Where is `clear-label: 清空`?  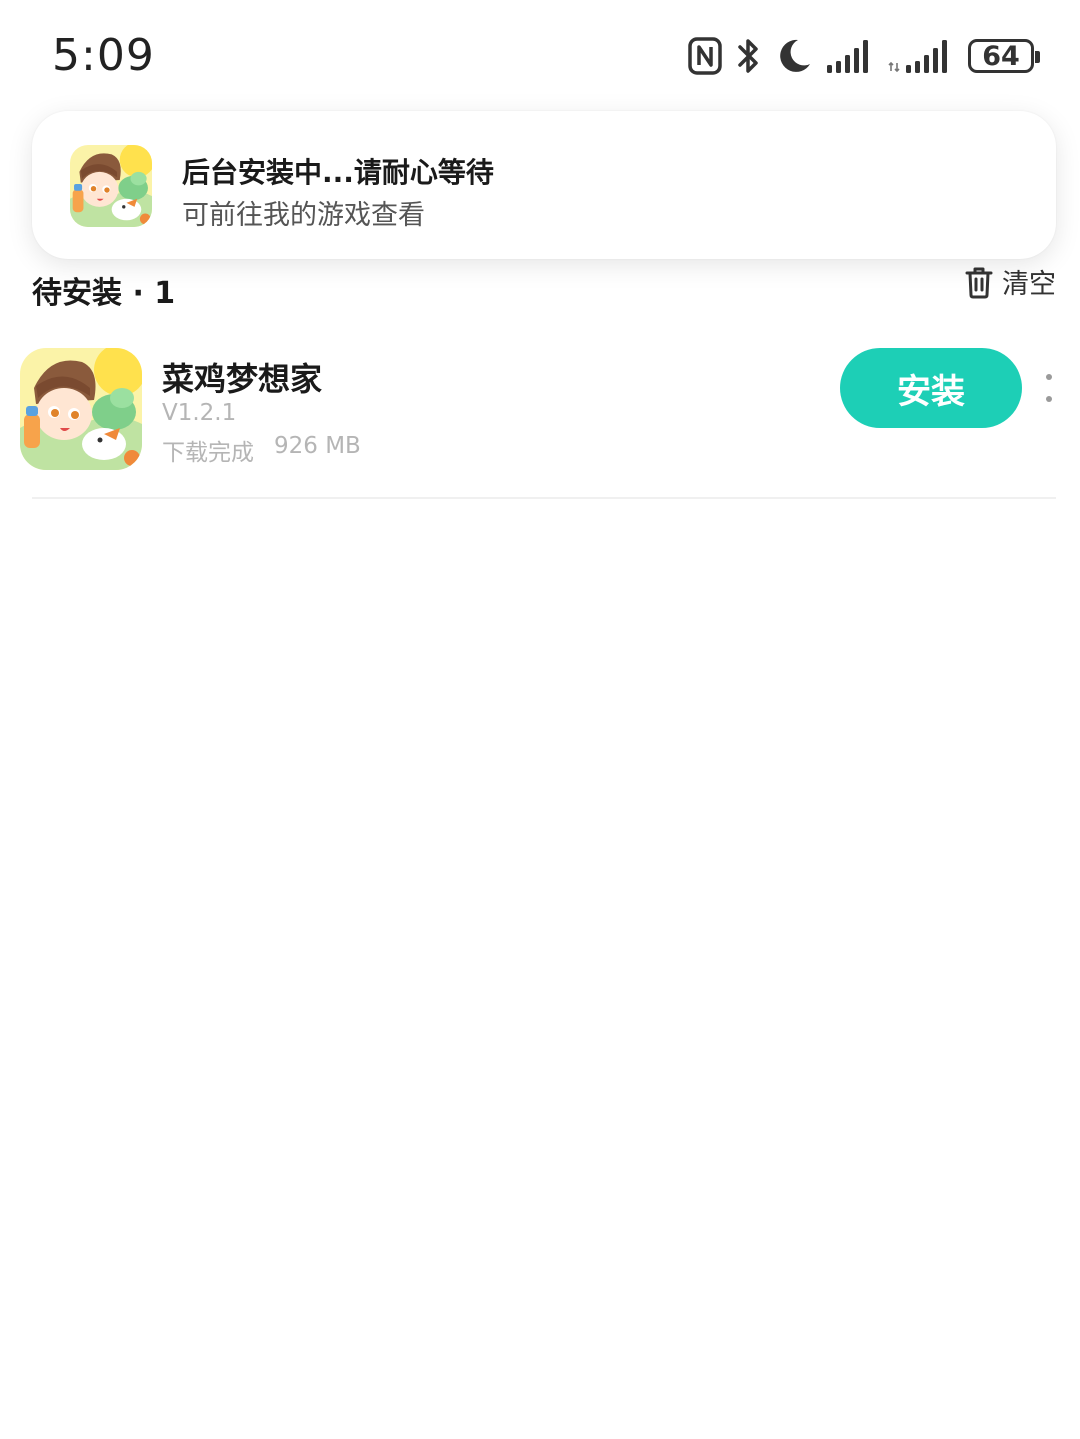 clear-label: 清空 is located at coordinates (1029, 284).